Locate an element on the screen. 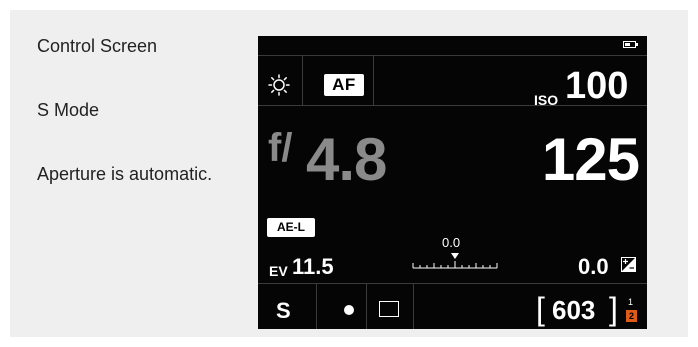  caption-mode: S Mode is located at coordinates (68, 110).